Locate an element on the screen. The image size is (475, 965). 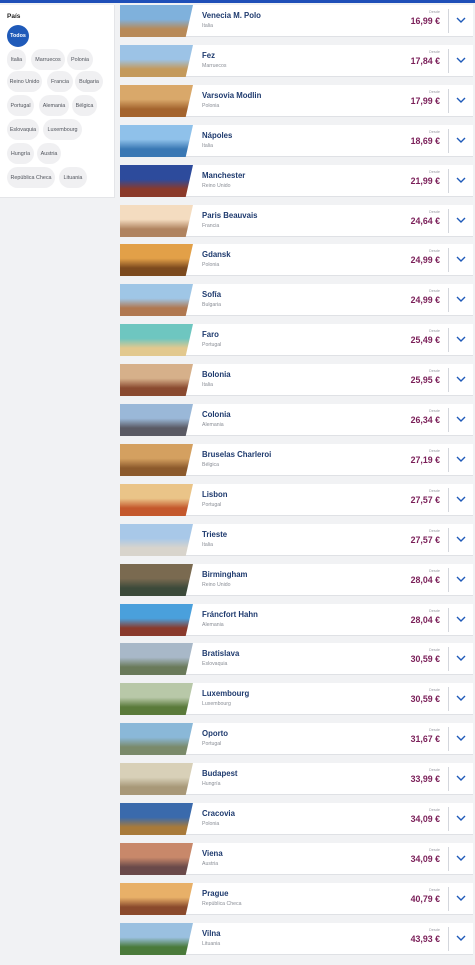
destination-row: Viena Austria Desde 34,09 € is located at coordinates (296, 859).